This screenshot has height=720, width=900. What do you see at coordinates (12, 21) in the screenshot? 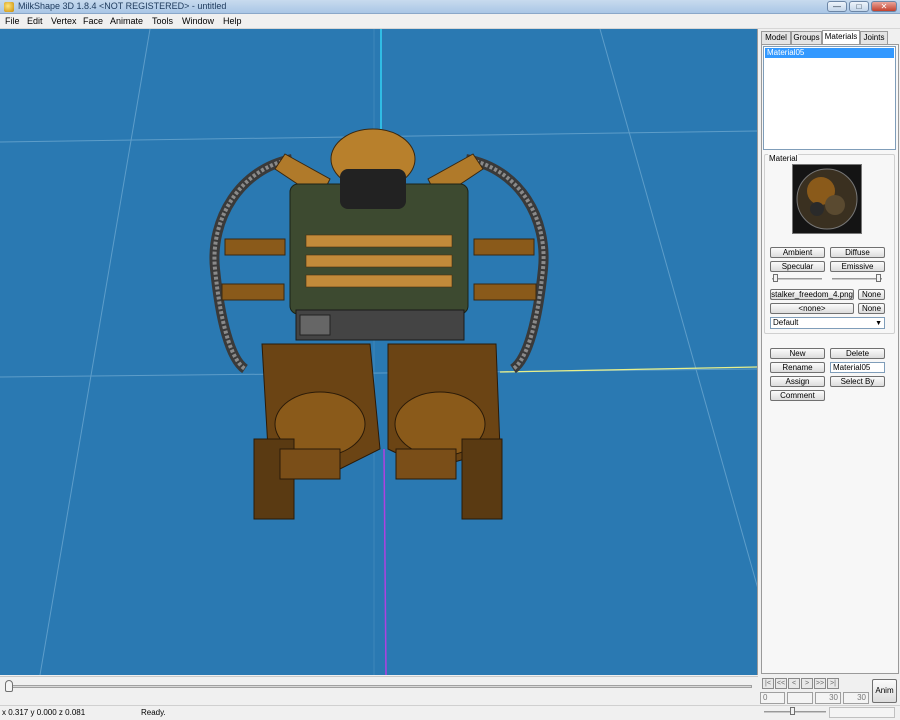
I see `menu-file: File` at bounding box center [12, 21].